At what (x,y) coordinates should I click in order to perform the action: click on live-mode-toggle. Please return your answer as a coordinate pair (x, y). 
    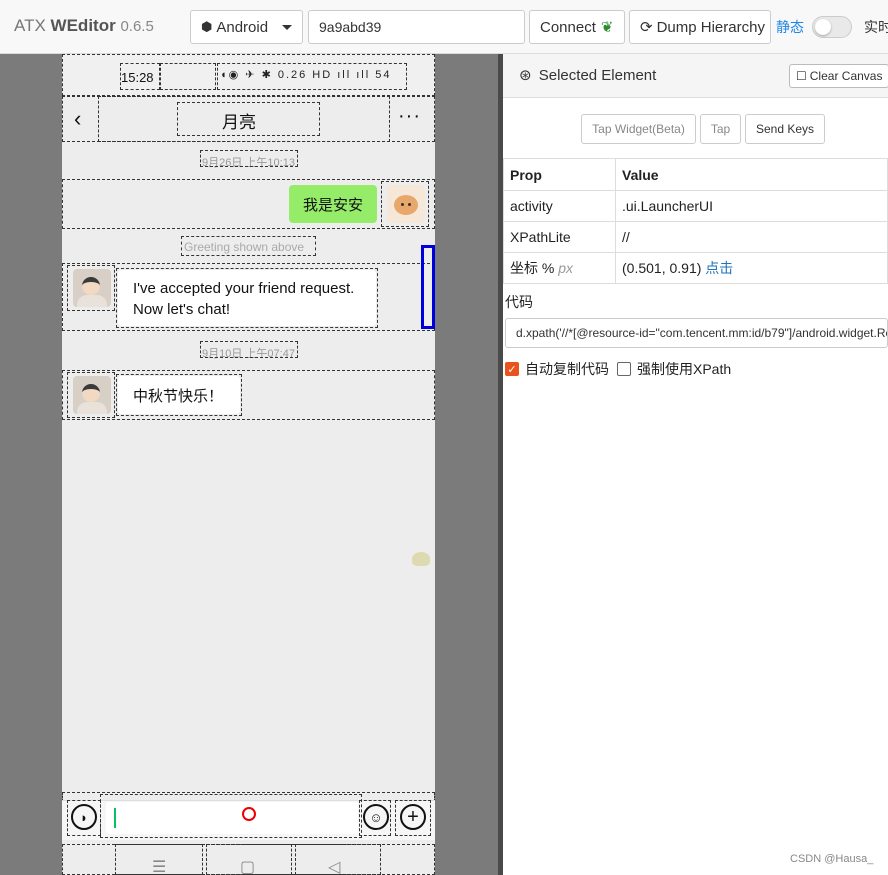
    Looking at the image, I should click on (832, 27).